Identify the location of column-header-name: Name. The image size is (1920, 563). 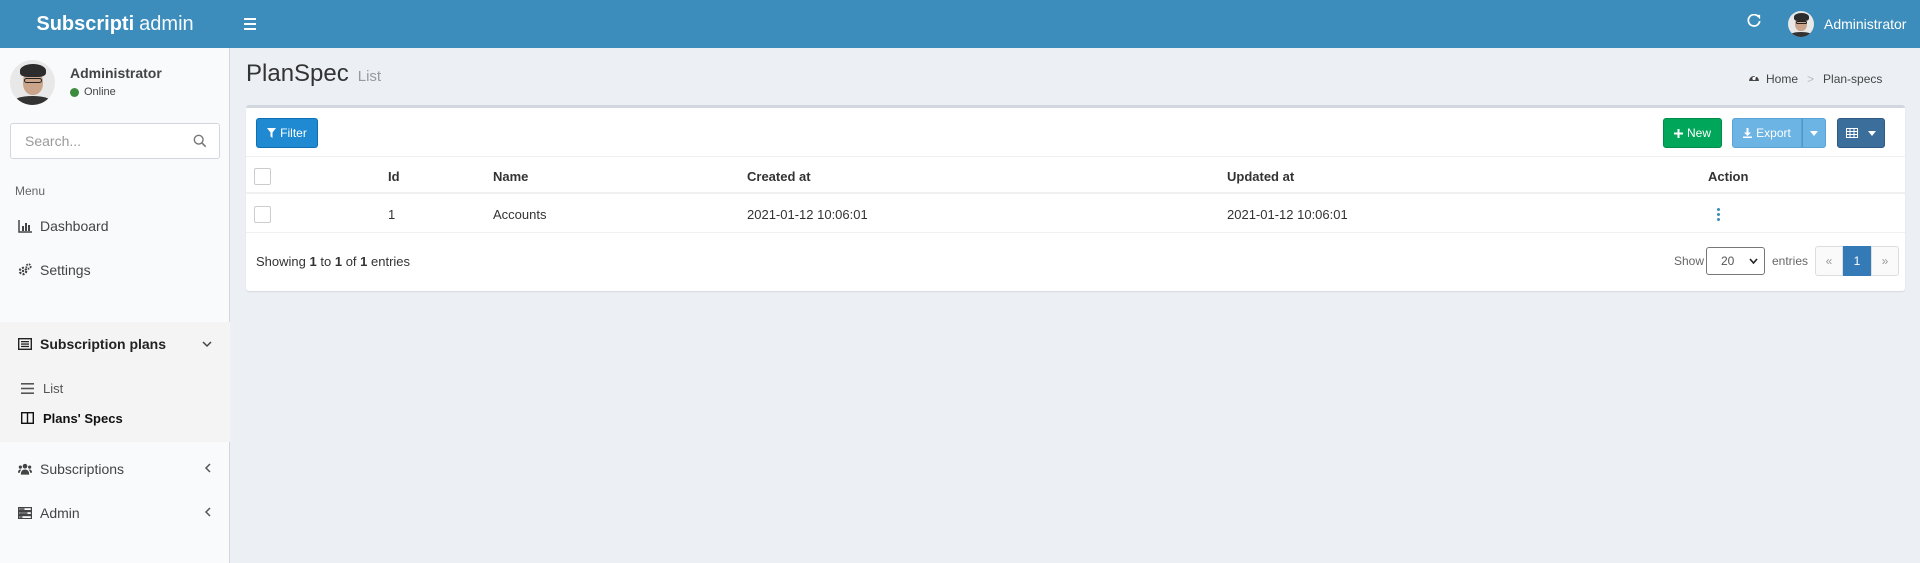
(510, 176).